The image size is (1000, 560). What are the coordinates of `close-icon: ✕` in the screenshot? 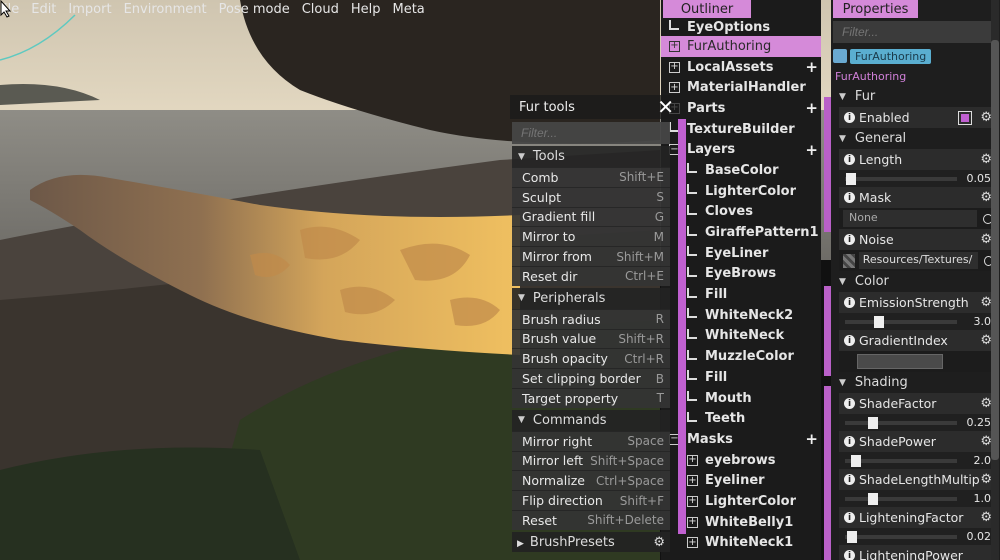 It's located at (665, 107).